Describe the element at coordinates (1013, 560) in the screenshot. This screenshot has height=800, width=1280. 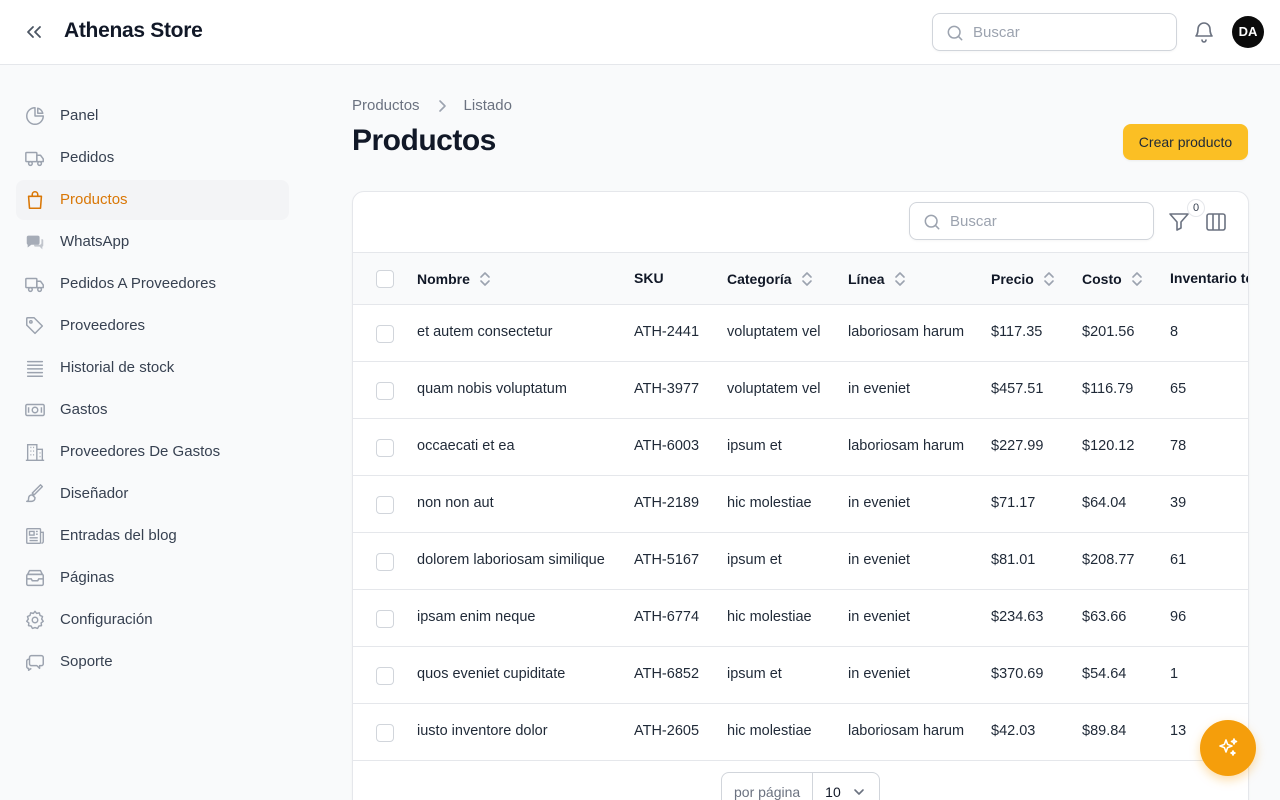
I see `cell-precio: $81.01` at that location.